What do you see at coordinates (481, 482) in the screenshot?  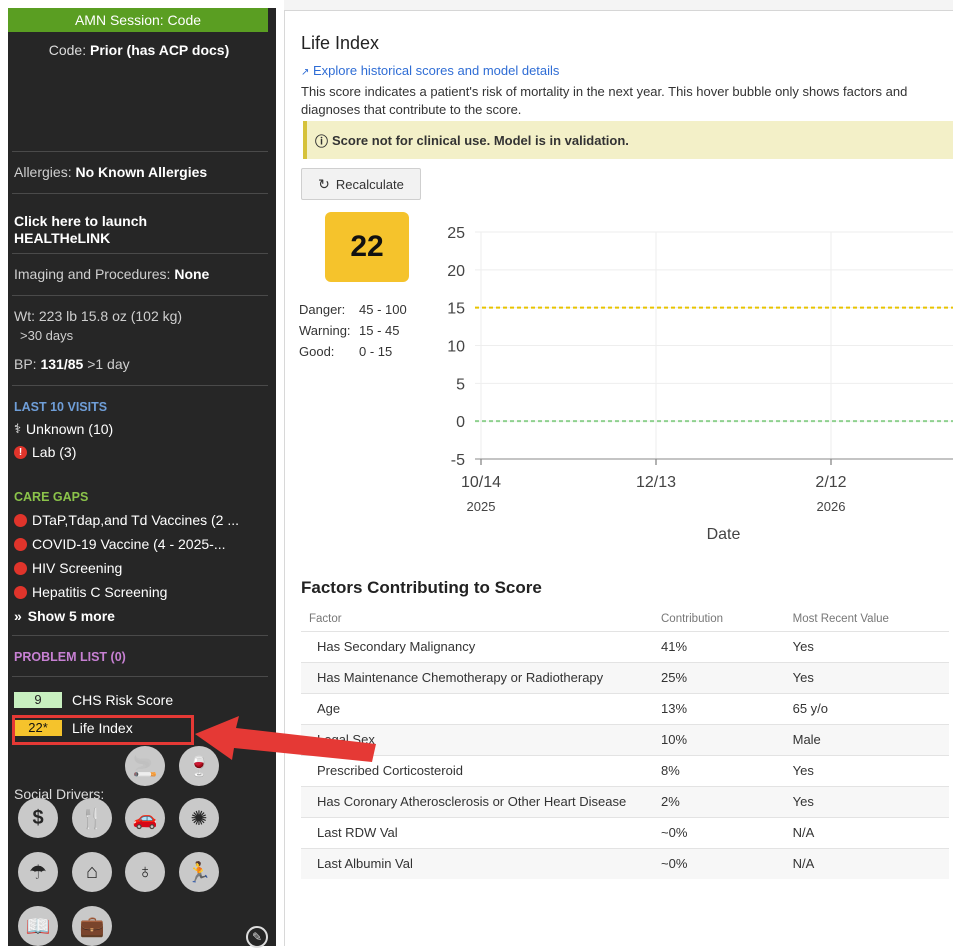 I see `x-tick-label: 10/14` at bounding box center [481, 482].